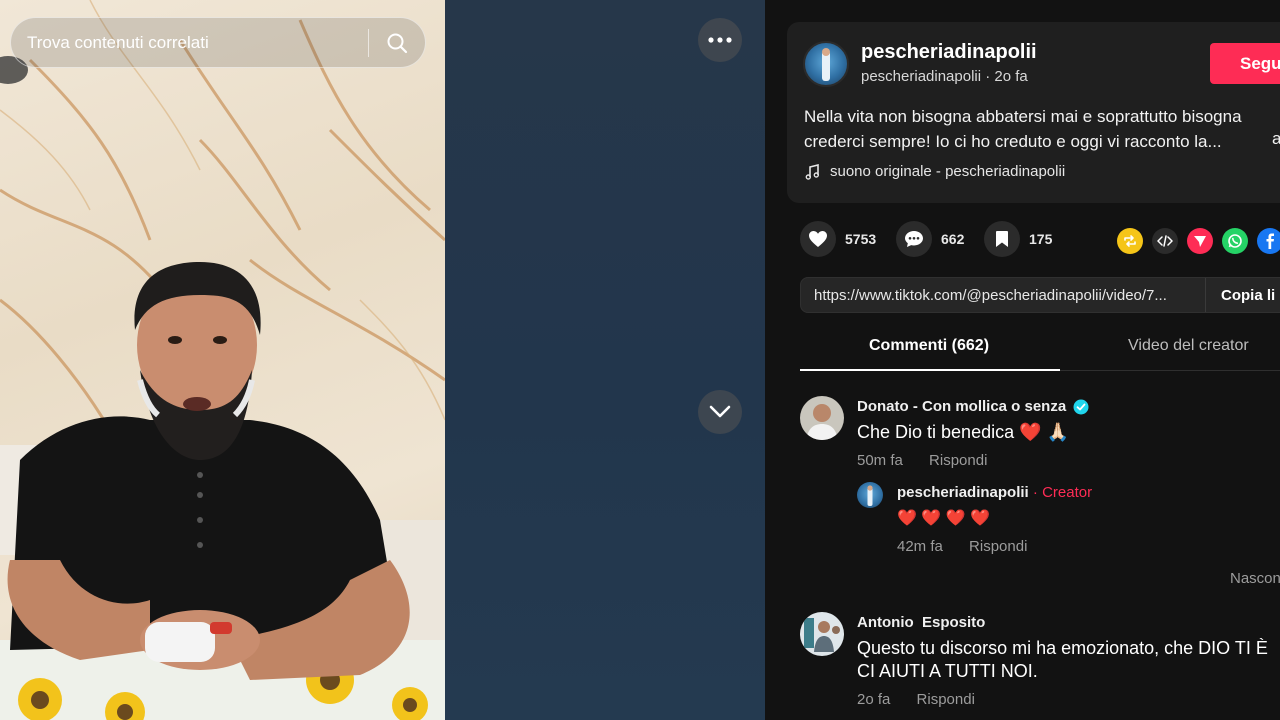 The width and height of the screenshot is (1280, 720). Describe the element at coordinates (1240, 295) in the screenshot. I see `copy-link-button: Copia li` at that location.